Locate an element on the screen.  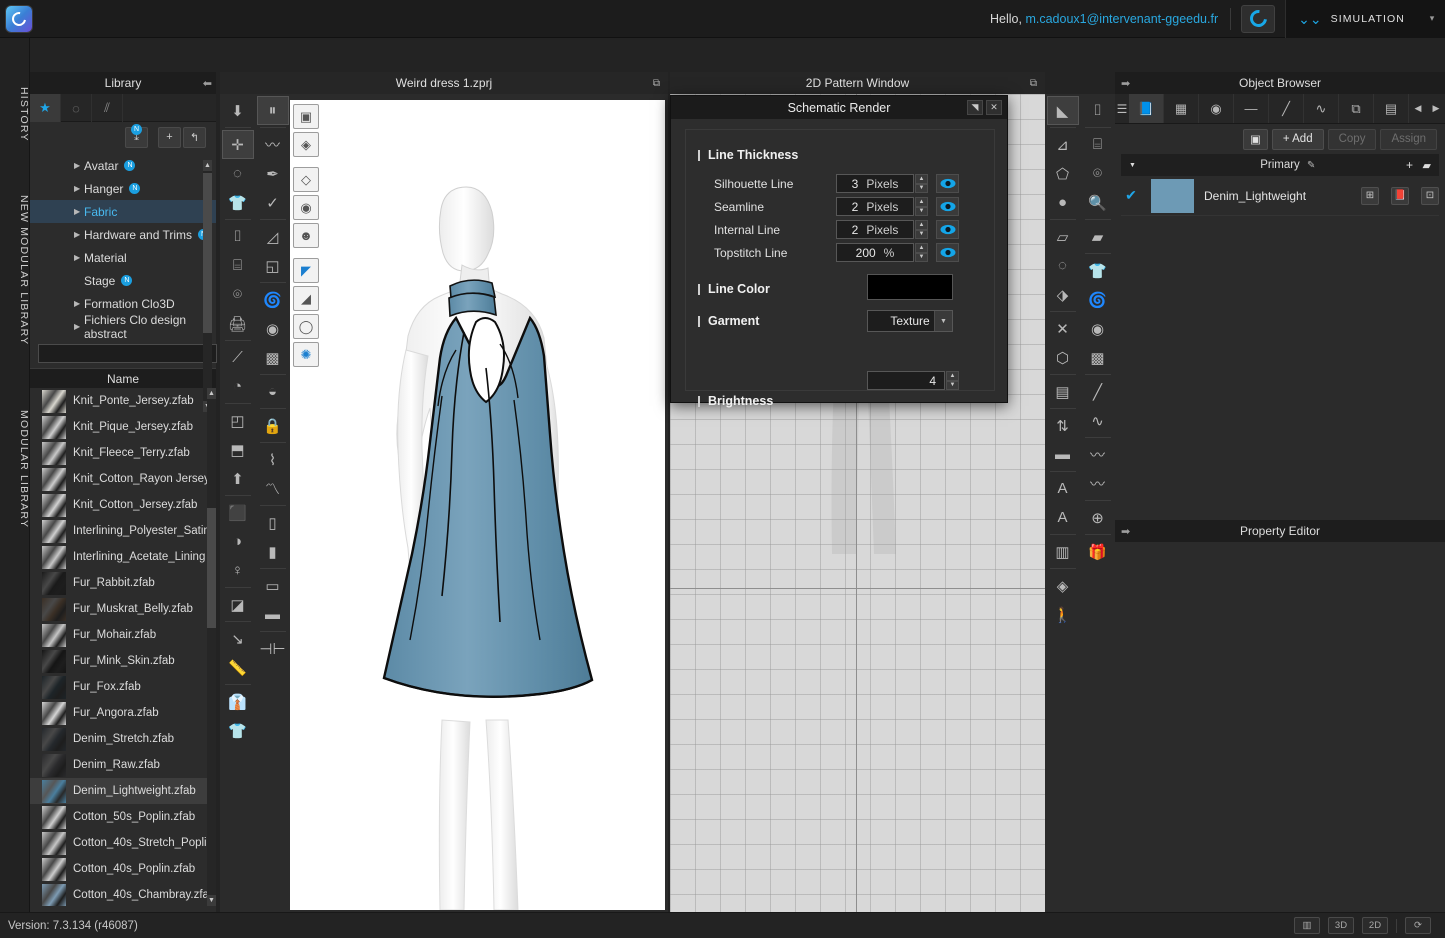
tool-icon-3: ⬠ is located at coordinates (1063, 173).